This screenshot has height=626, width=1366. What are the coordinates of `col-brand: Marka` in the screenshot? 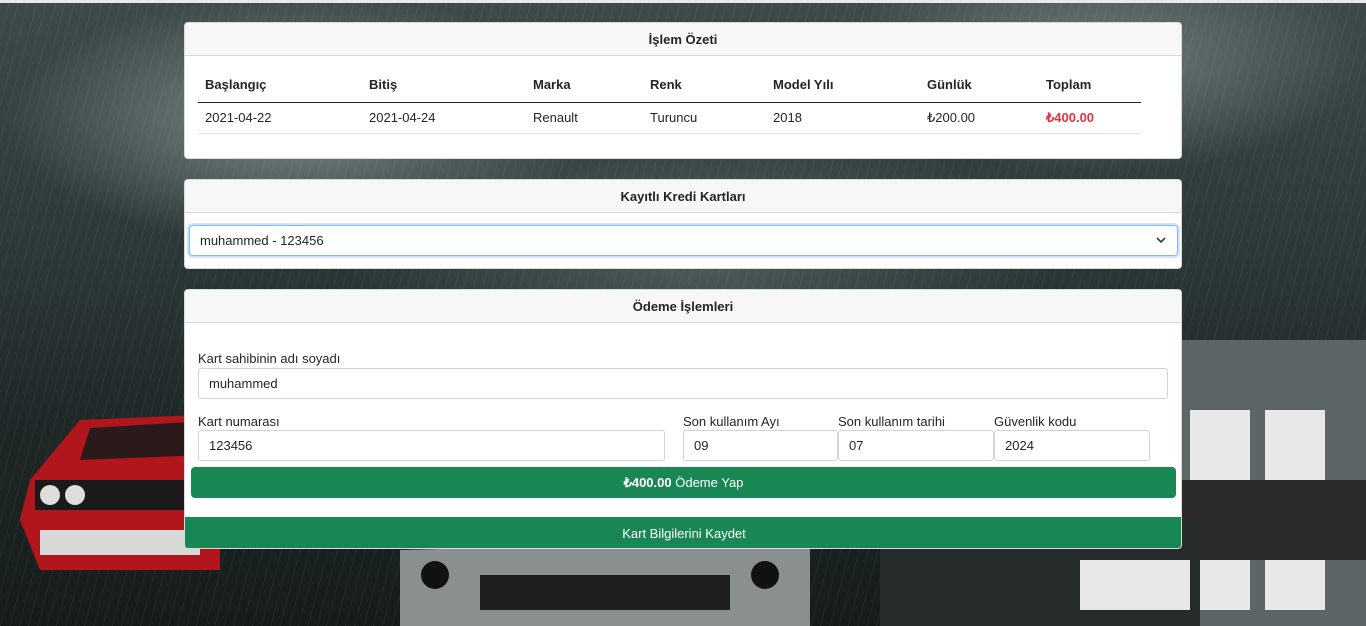 It's located at (584, 85).